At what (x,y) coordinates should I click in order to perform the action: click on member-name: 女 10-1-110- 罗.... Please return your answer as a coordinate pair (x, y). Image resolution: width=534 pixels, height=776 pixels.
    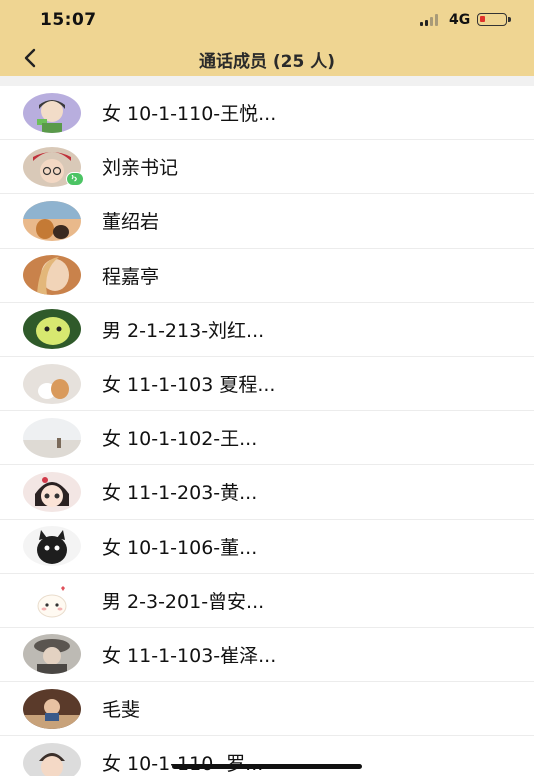
    Looking at the image, I should click on (182, 764).